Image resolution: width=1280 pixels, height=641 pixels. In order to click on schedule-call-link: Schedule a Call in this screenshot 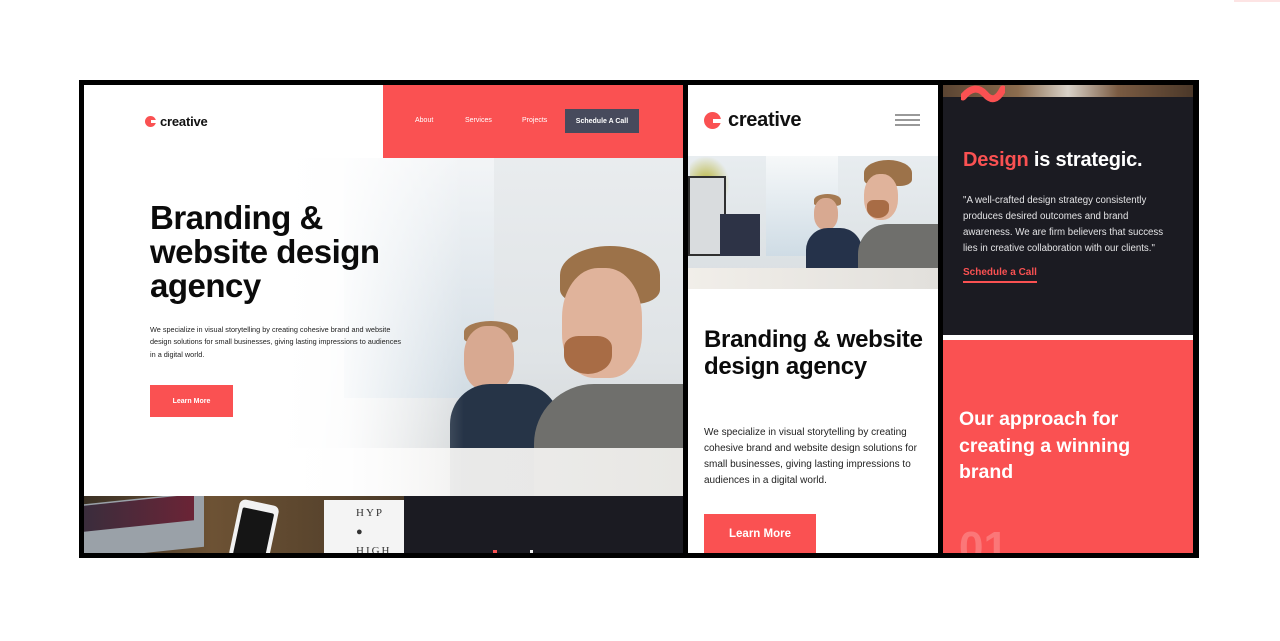, I will do `click(1000, 275)`.